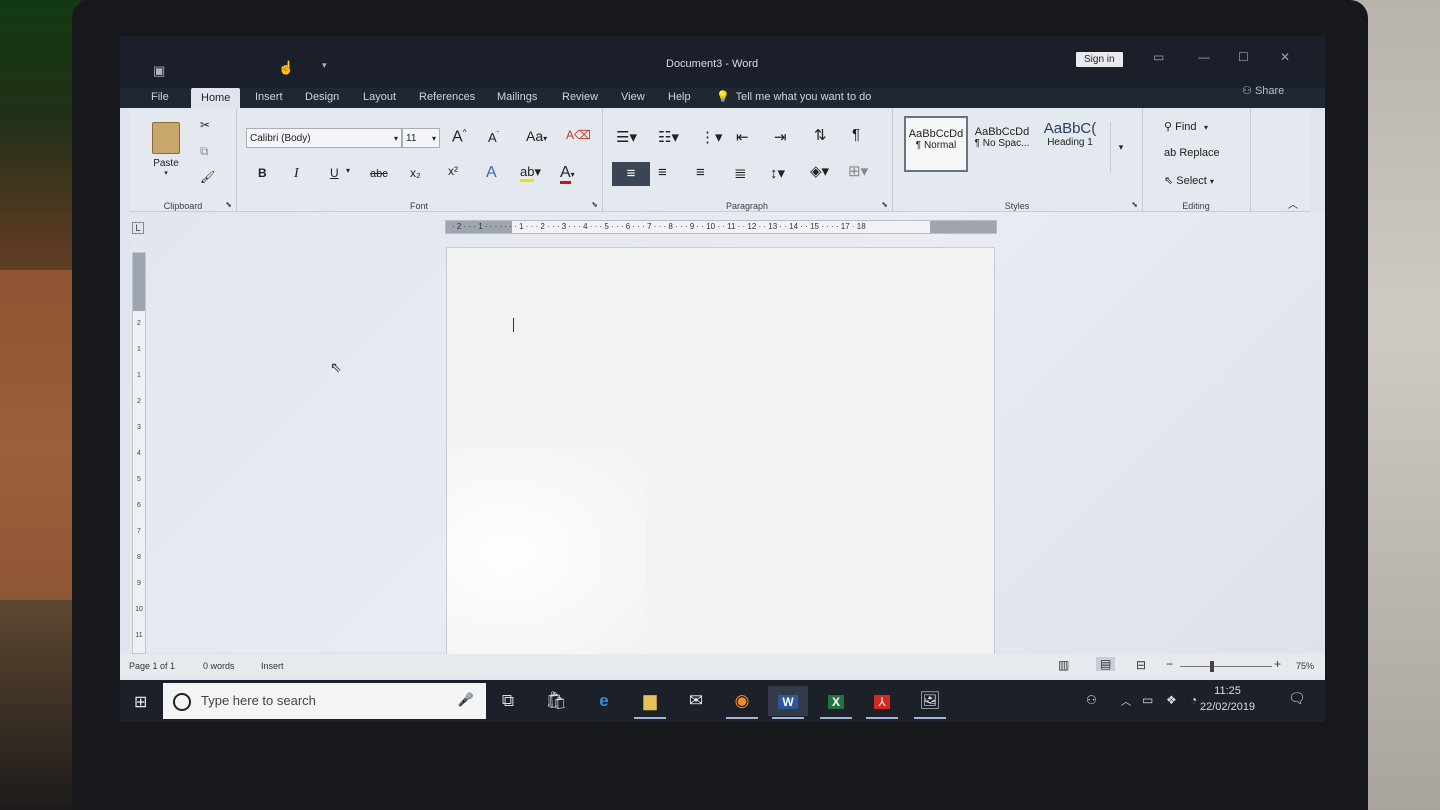  I want to click on style-heading-1: AaBbC( Heading 1, so click(1070, 144).